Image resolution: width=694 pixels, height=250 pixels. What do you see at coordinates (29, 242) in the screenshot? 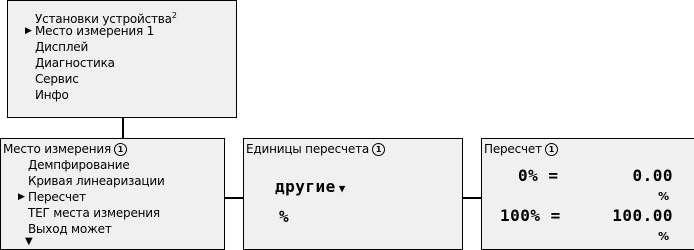
I see `scroll-down-icon: ▼` at bounding box center [29, 242].